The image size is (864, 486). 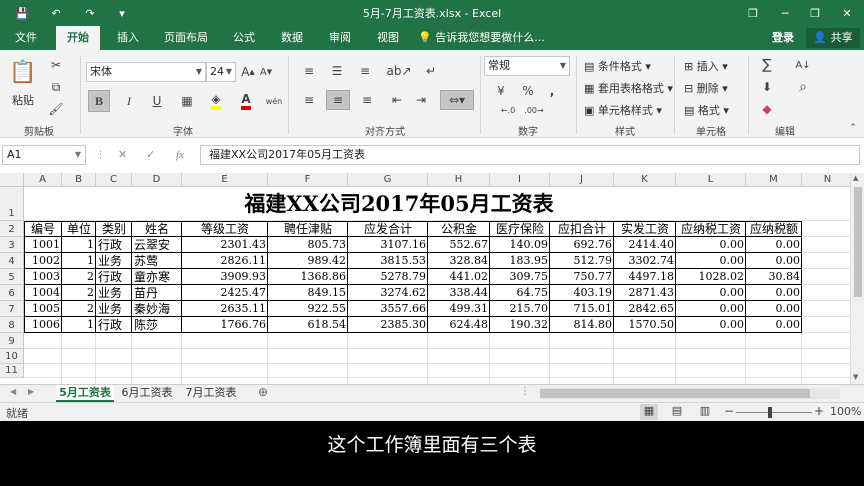 What do you see at coordinates (803, 65) in the screenshot?
I see `sort-filter-icon: A↓` at bounding box center [803, 65].